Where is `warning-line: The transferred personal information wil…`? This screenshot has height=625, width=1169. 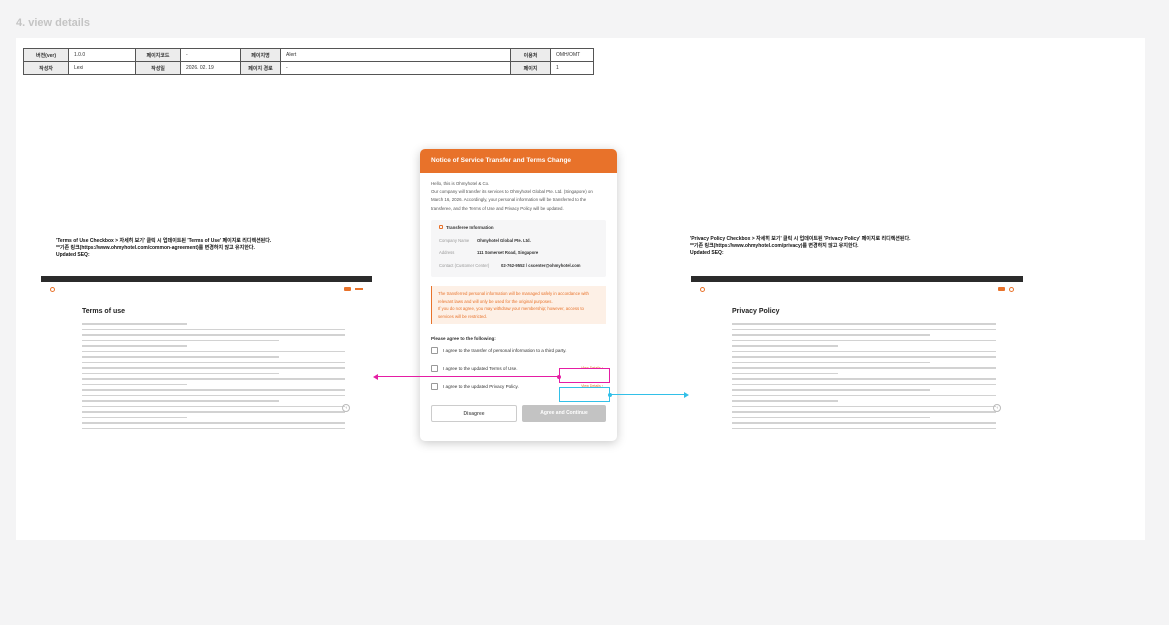
warning-line: The transferred personal information wil… is located at coordinates (513, 297).